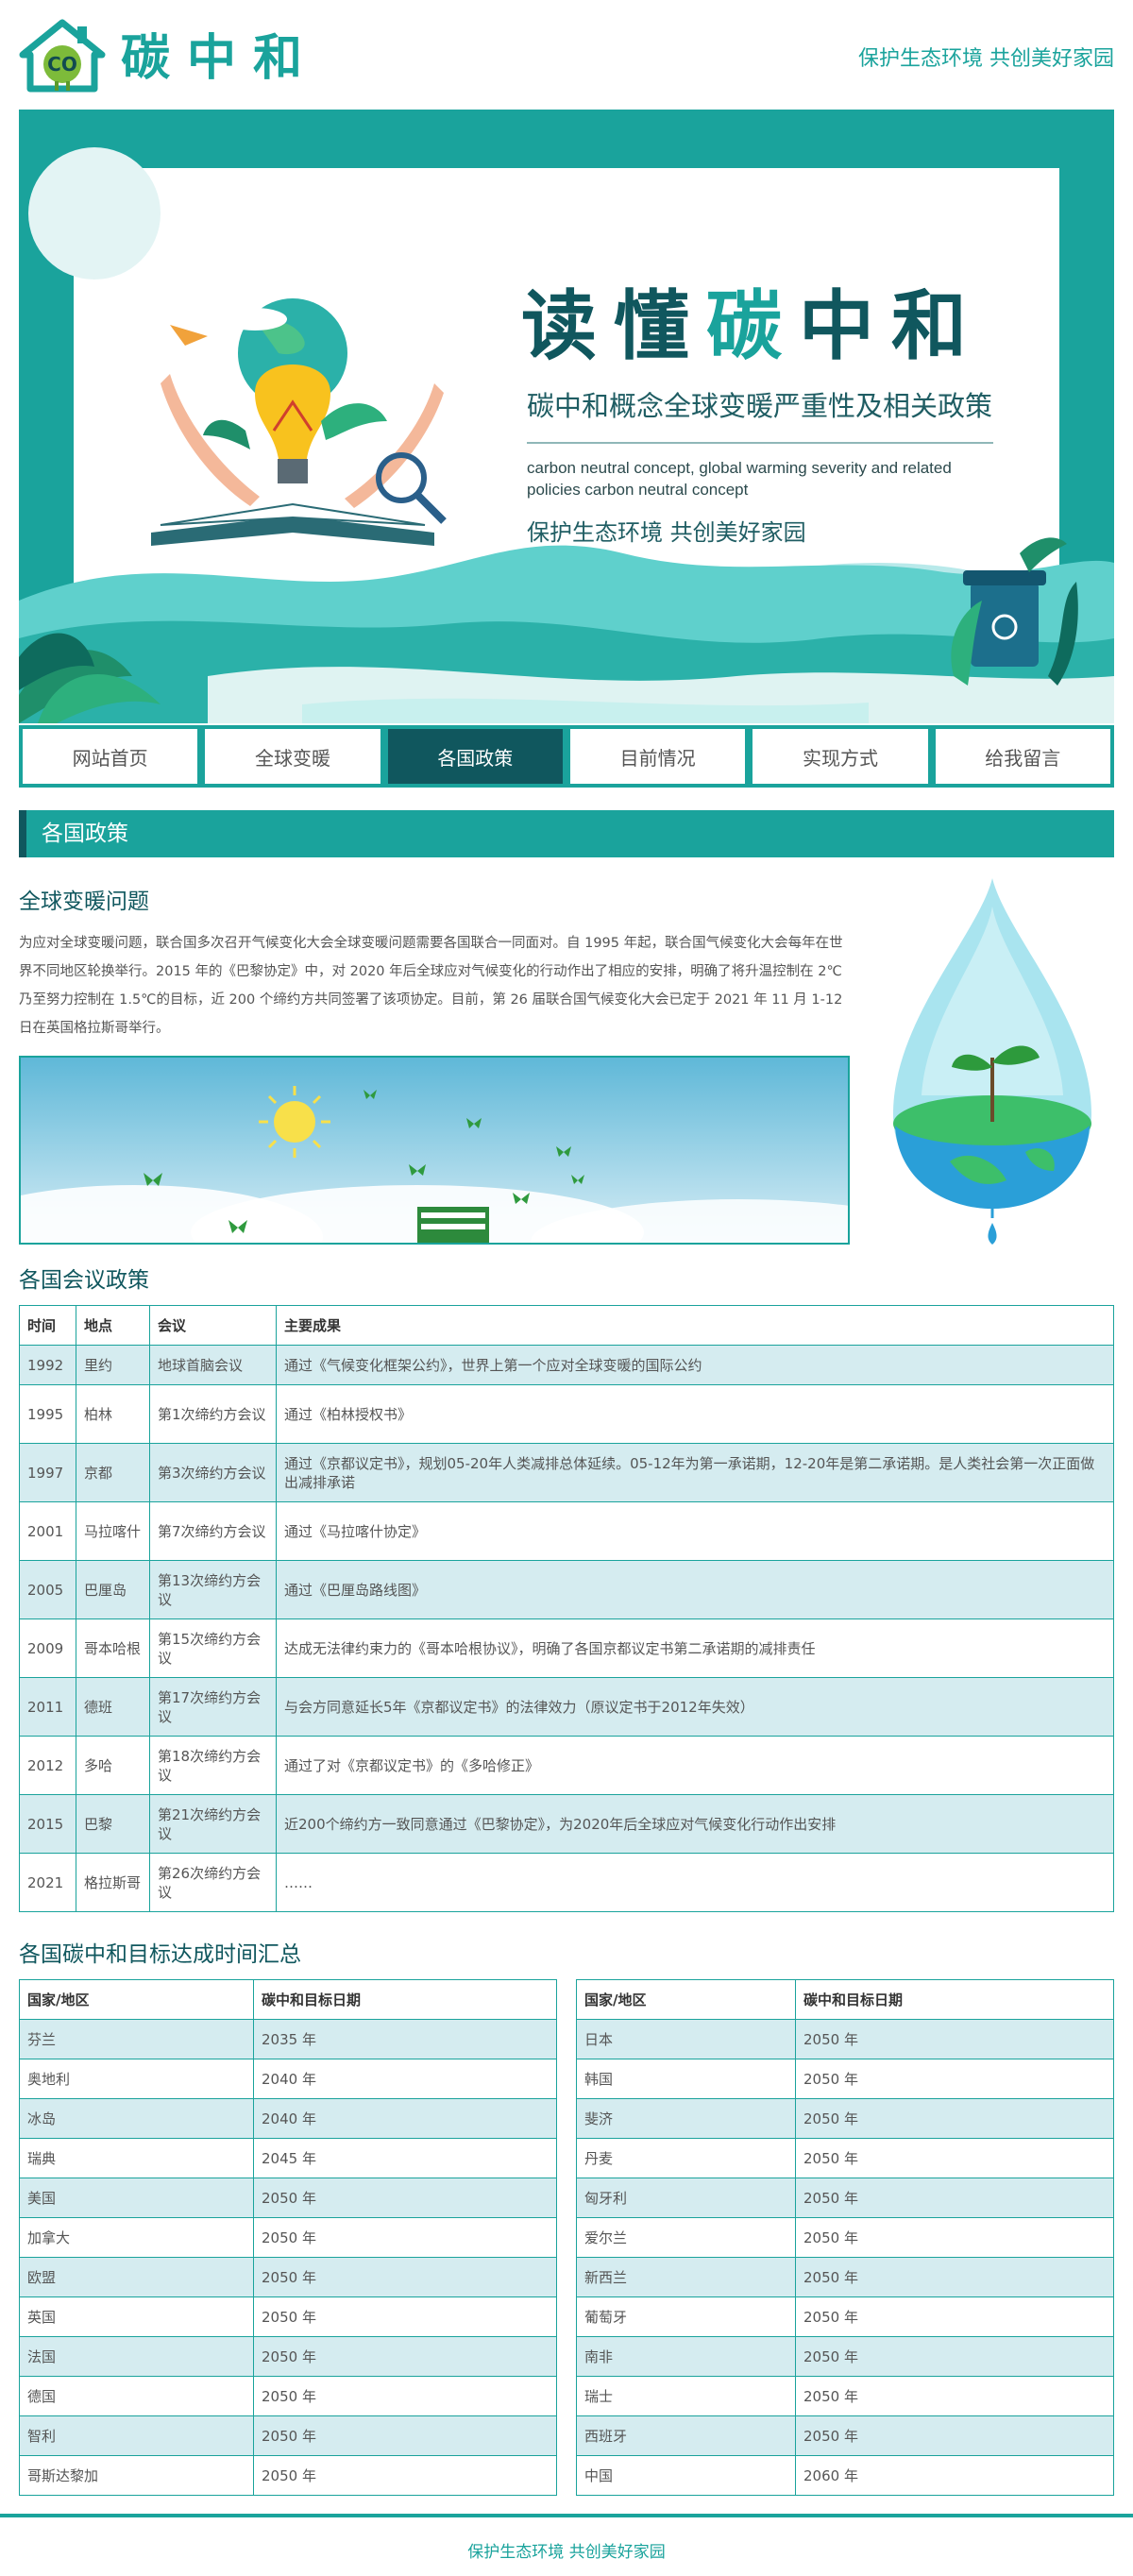 Image resolution: width=1133 pixels, height=2576 pixels. Describe the element at coordinates (686, 2475) in the screenshot. I see `country-cell: 中国` at that location.